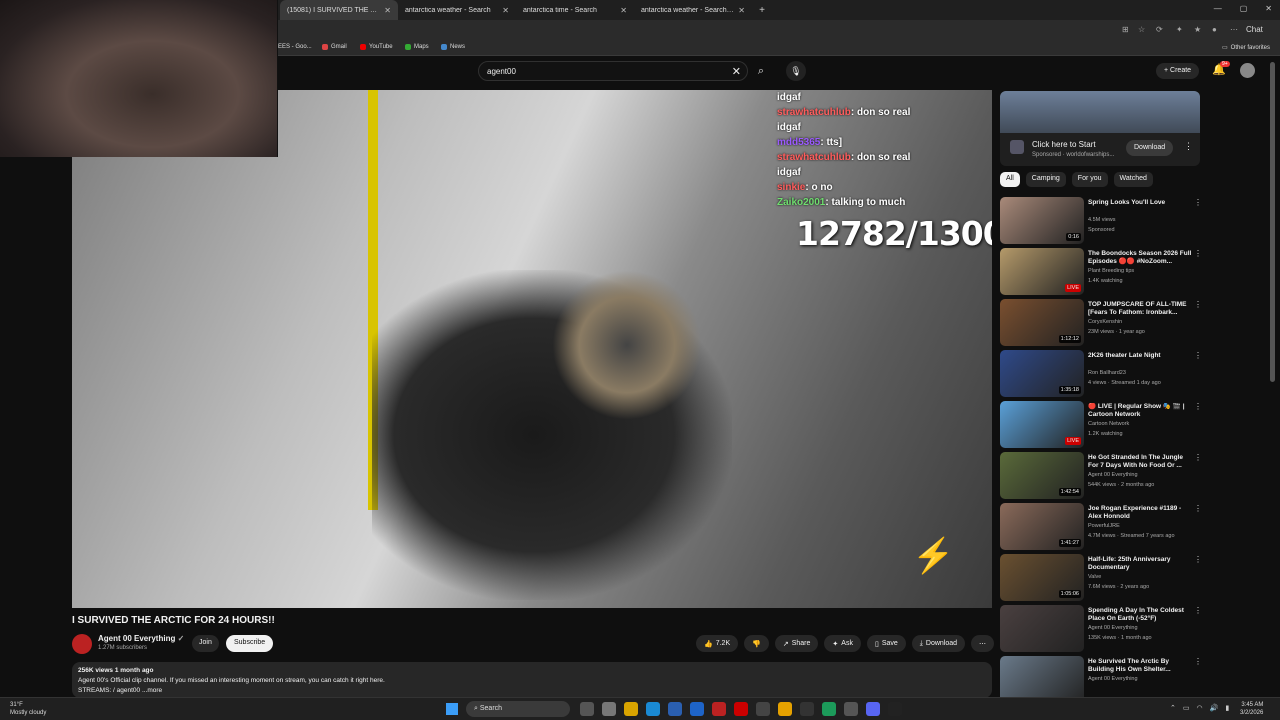 Image resolution: width=1280 pixels, height=720 pixels. What do you see at coordinates (1214, 29) in the screenshot?
I see `profile-icon: ●` at bounding box center [1214, 29].